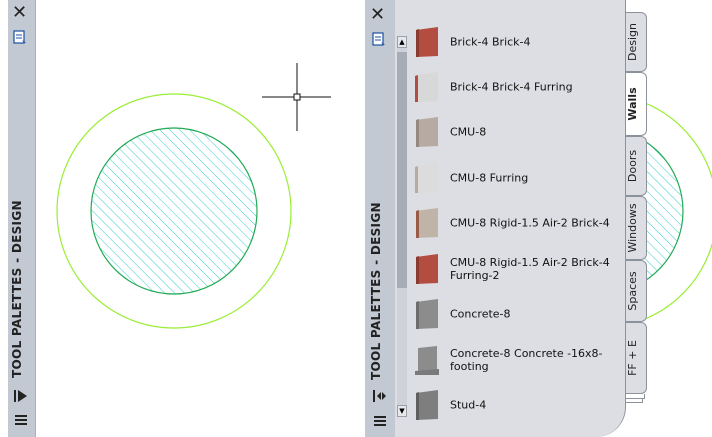 The image size is (712, 437). What do you see at coordinates (514, 313) in the screenshot?
I see `tool-item: Concrete-8` at bounding box center [514, 313].